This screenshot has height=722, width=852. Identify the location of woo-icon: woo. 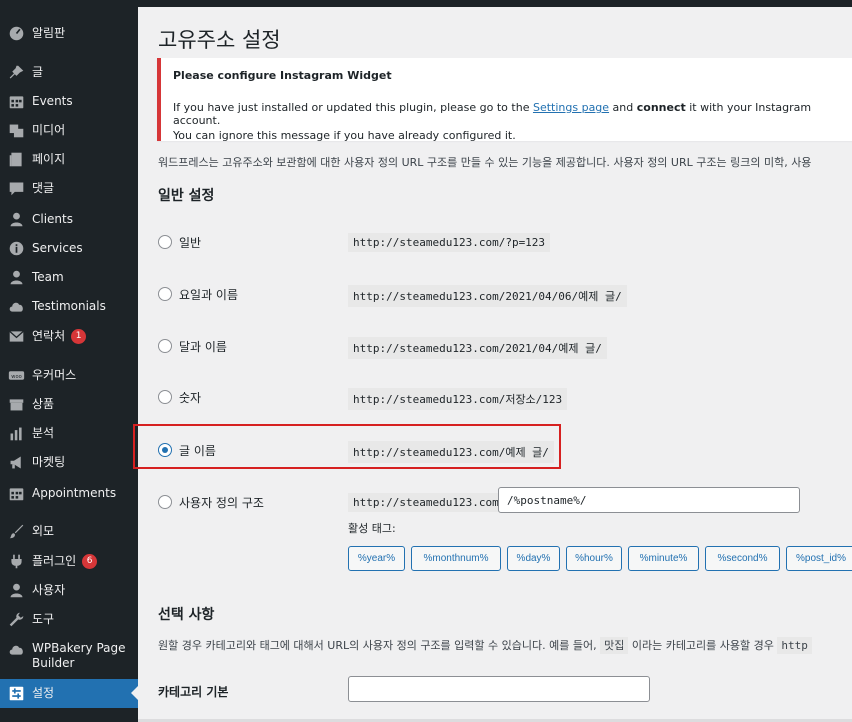
(16, 375).